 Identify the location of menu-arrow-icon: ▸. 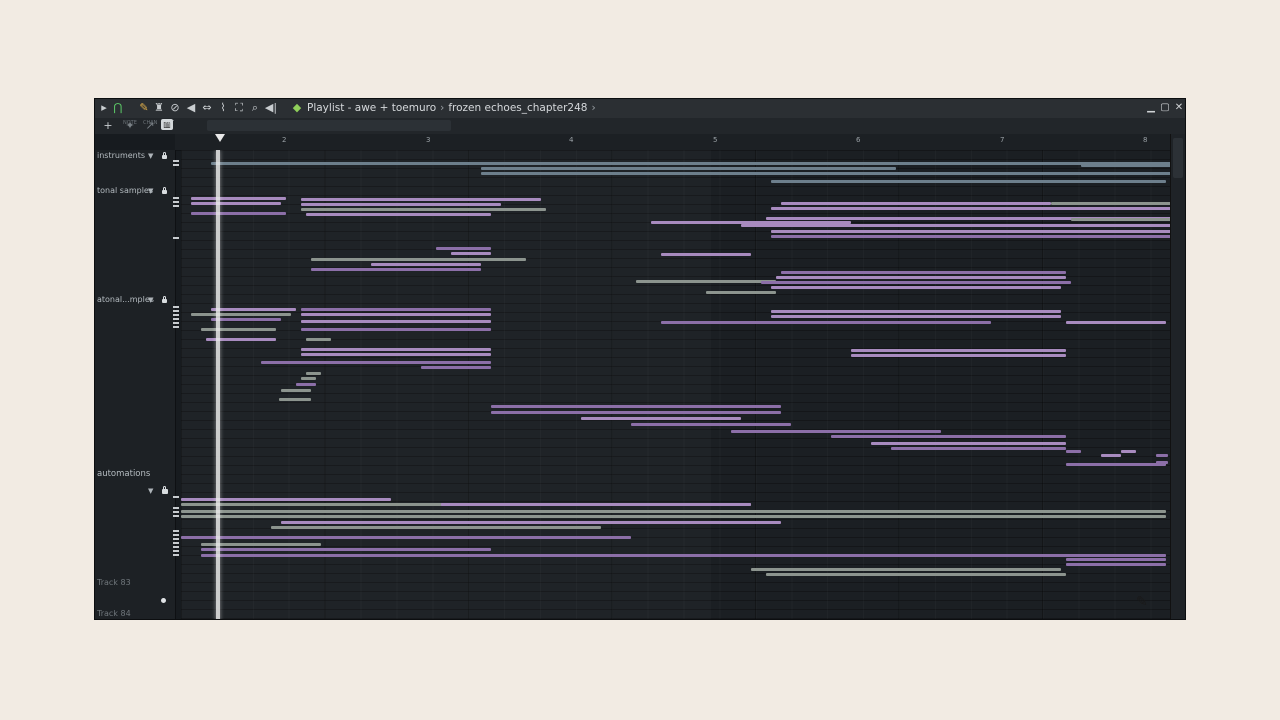
(104, 108).